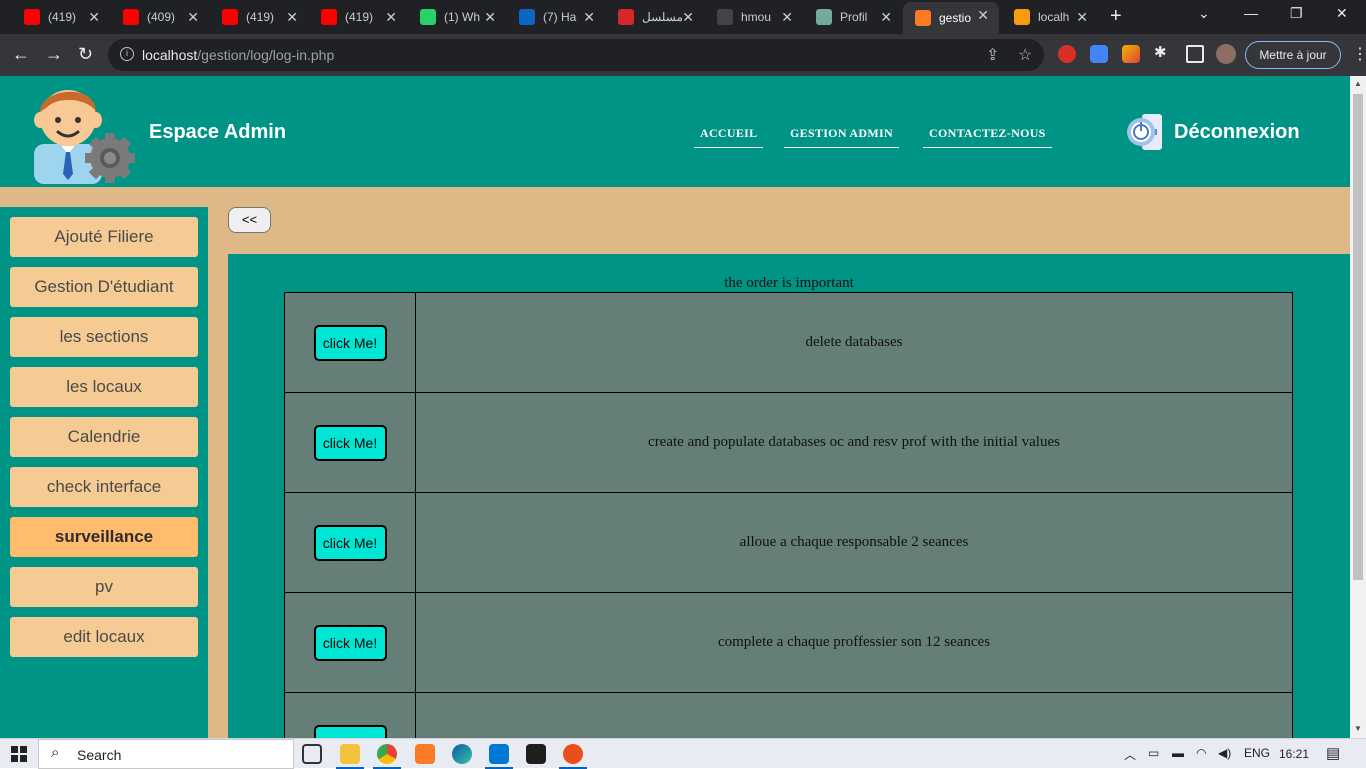 This screenshot has height=769, width=1366. Describe the element at coordinates (841, 137) in the screenshot. I see `nav-gestion-admin: GESTION ADMIN` at that location.